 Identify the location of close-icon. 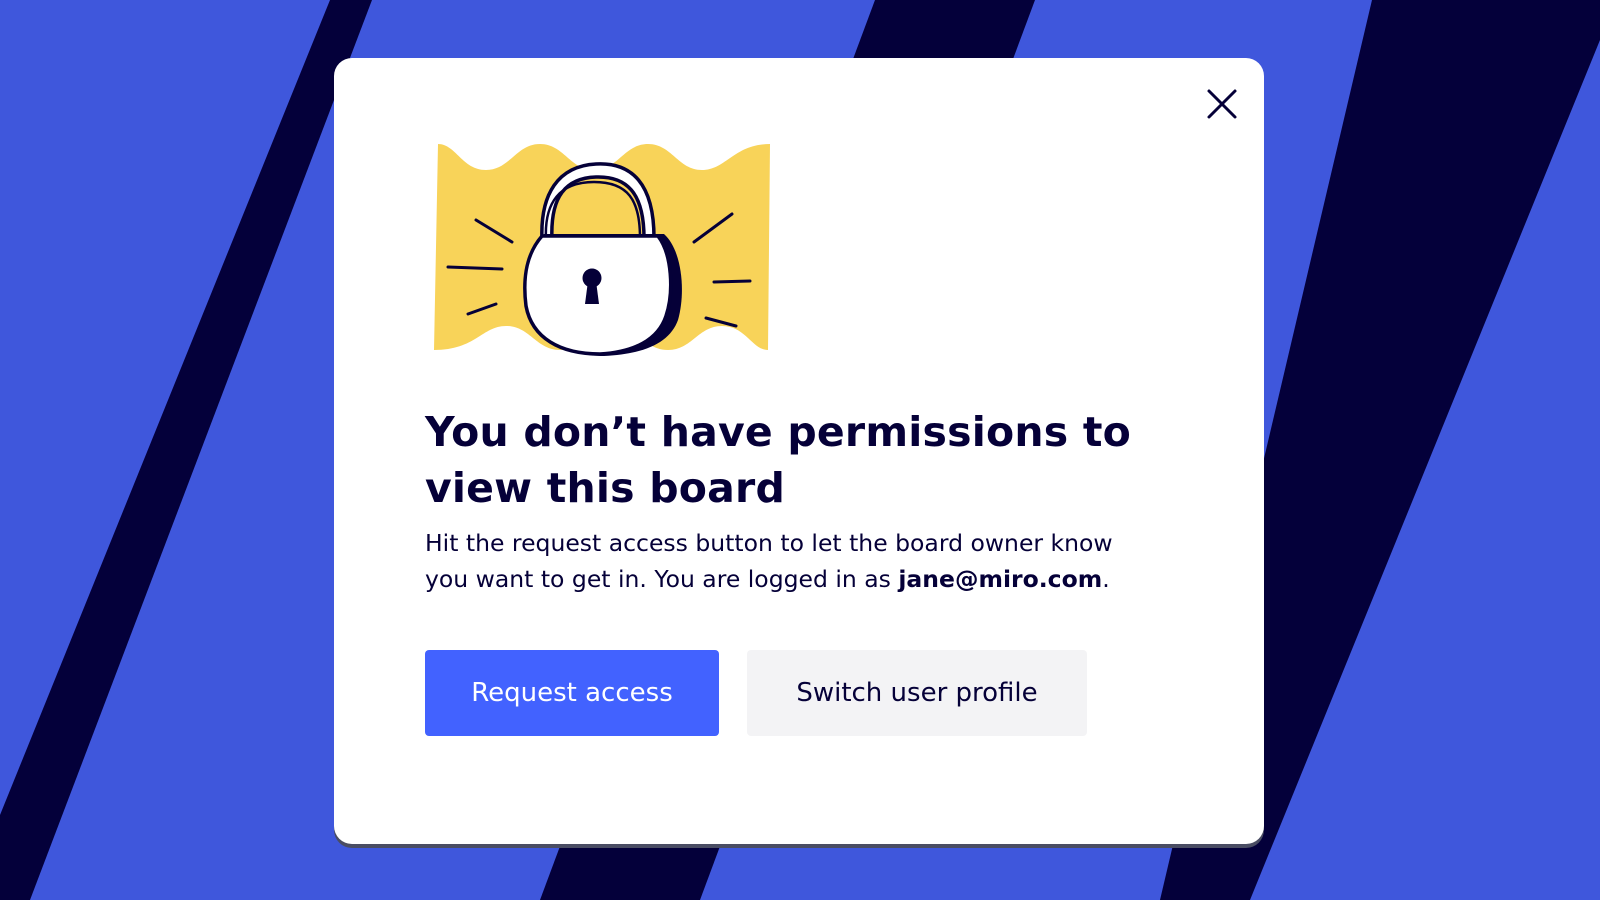
(1222, 104).